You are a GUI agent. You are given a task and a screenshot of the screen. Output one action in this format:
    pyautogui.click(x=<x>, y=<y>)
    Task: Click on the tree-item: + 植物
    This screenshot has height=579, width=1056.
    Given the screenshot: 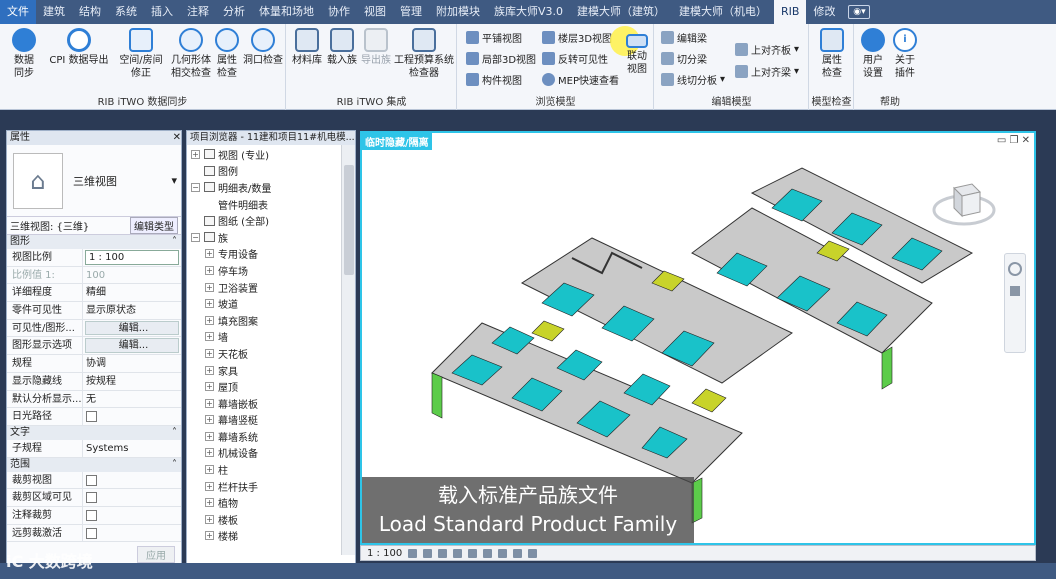 What is the action you would take?
    pyautogui.click(x=266, y=502)
    